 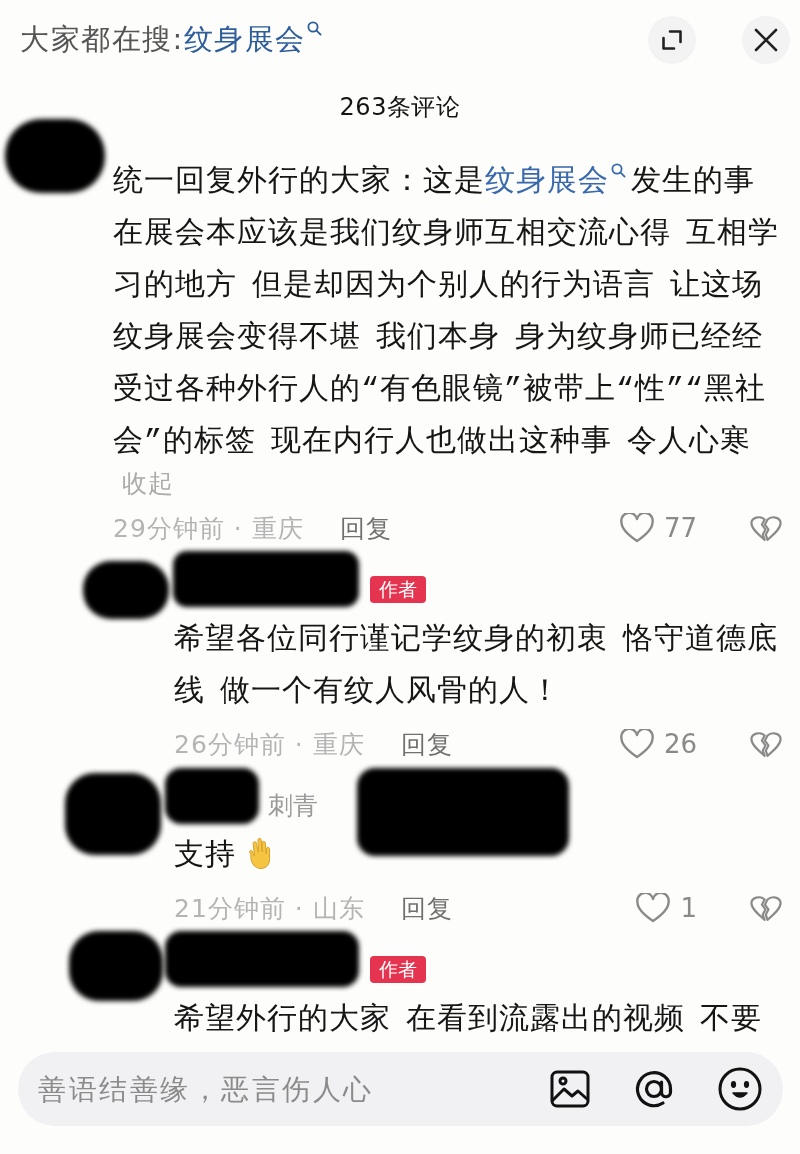 I want to click on like-count: 26, so click(x=680, y=744).